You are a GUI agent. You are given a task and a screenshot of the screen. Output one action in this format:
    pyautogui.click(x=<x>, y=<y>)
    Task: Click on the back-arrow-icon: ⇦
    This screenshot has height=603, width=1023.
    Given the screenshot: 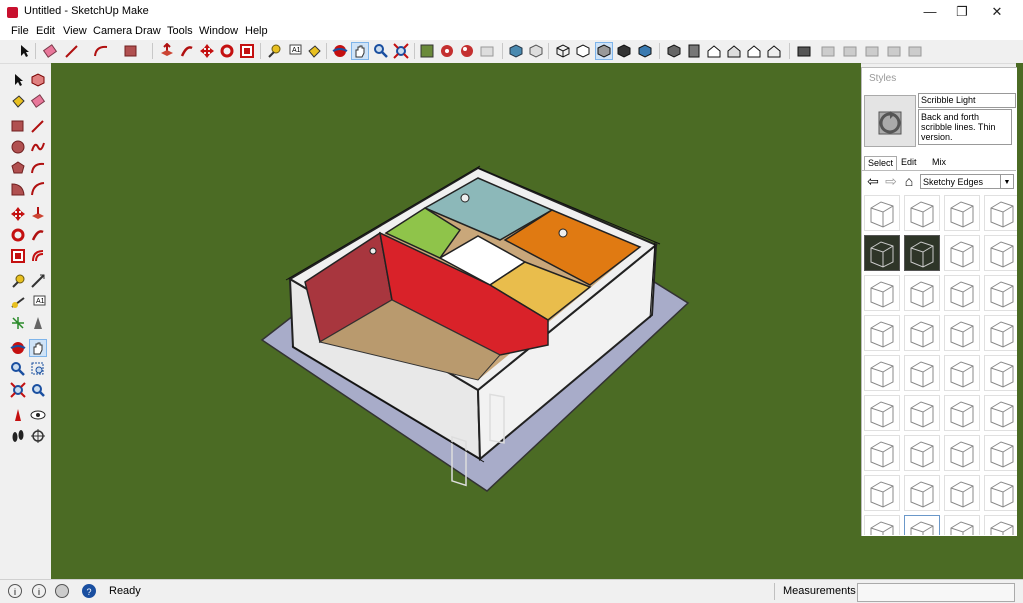 What is the action you would take?
    pyautogui.click(x=873, y=181)
    